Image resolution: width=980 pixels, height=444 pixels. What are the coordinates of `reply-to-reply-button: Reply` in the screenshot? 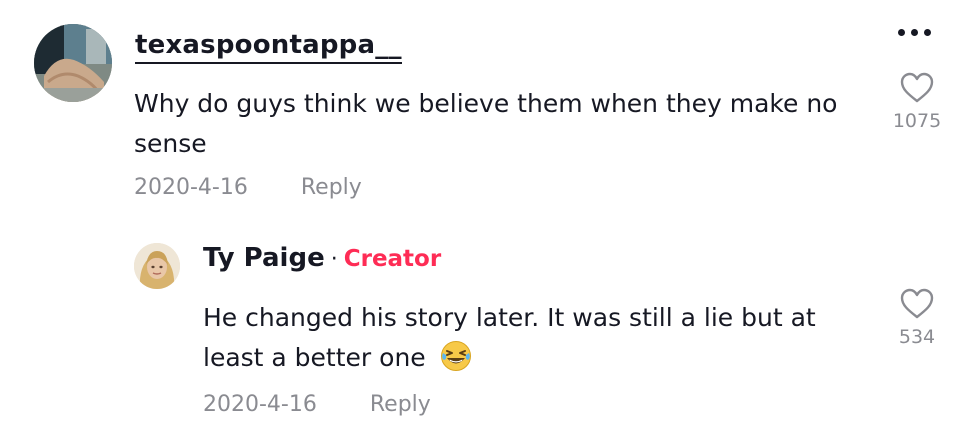 It's located at (400, 404).